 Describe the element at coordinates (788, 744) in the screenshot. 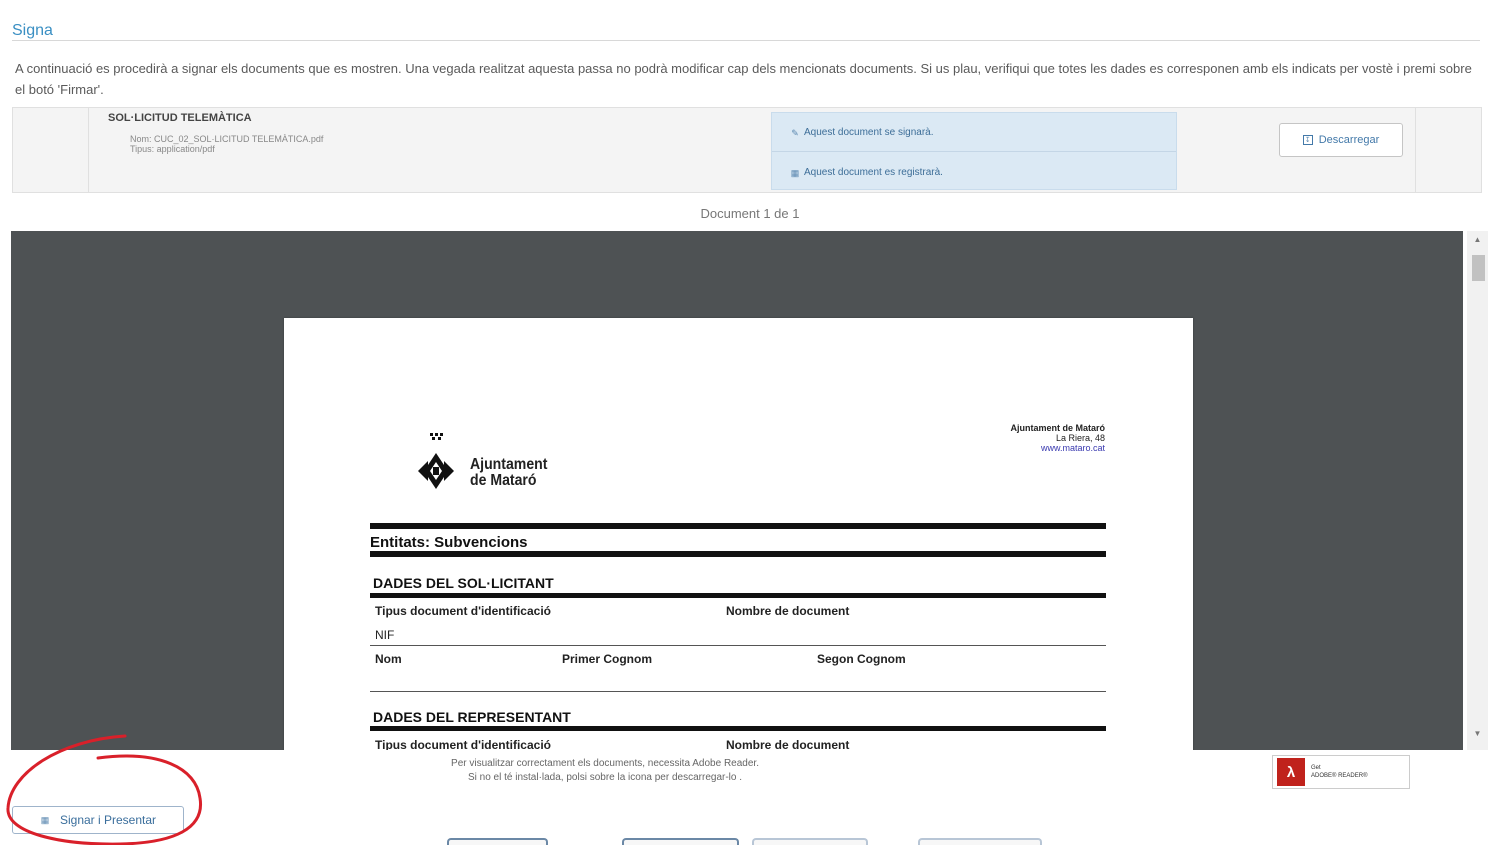

I see `label-doc-number-rep: Nombre de document` at that location.